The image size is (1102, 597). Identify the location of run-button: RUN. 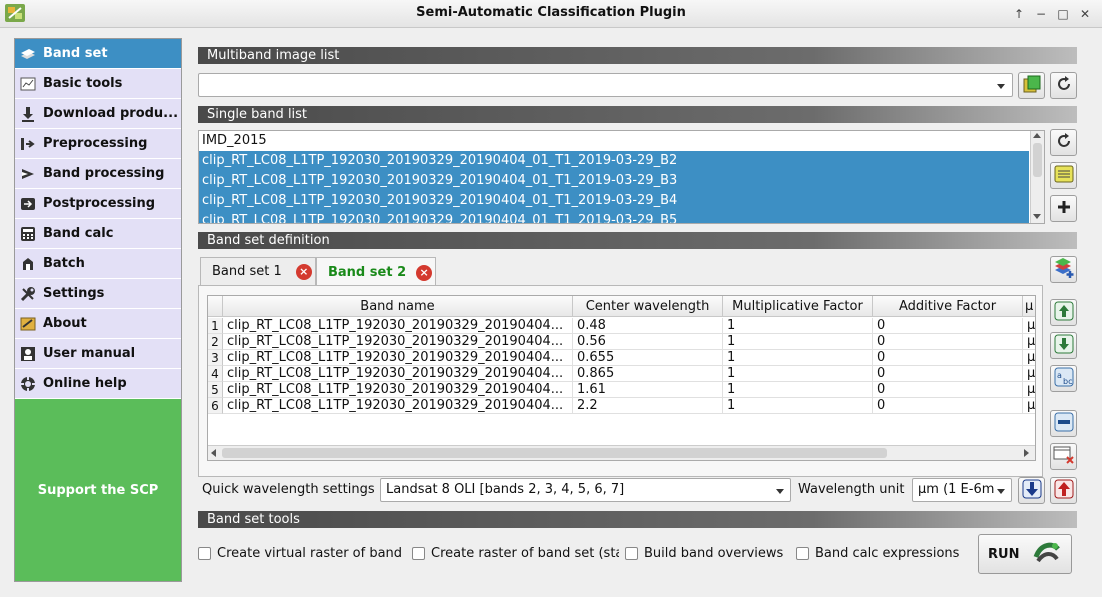
(1025, 554).